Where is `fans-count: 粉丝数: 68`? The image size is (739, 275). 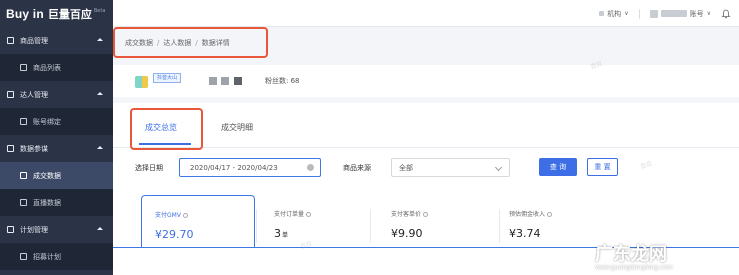 fans-count: 粉丝数: 68 is located at coordinates (282, 81).